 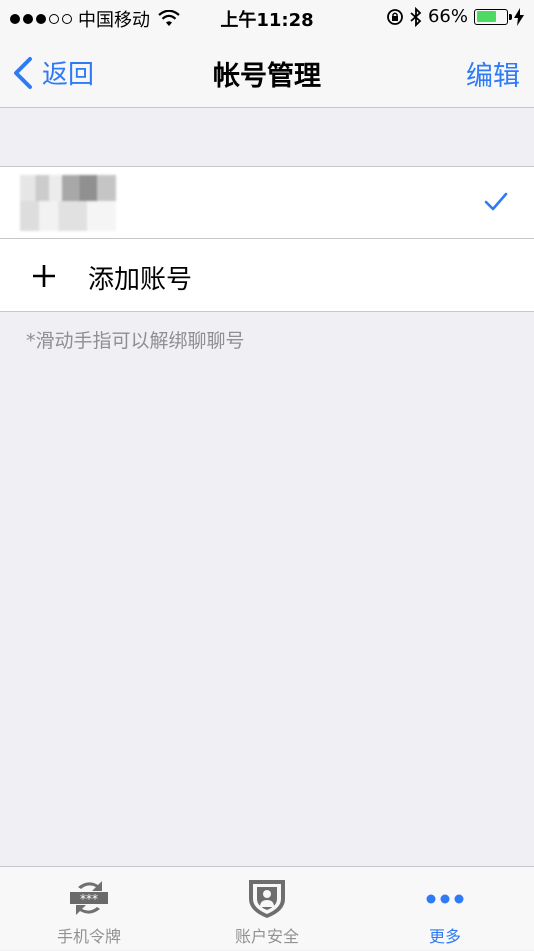 I want to click on shield-user-icon, so click(x=267, y=899).